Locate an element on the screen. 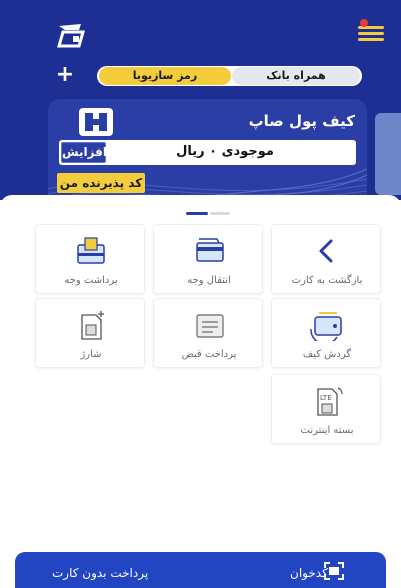 This screenshot has width=401, height=588. tile-label: شارژ is located at coordinates (91, 354).